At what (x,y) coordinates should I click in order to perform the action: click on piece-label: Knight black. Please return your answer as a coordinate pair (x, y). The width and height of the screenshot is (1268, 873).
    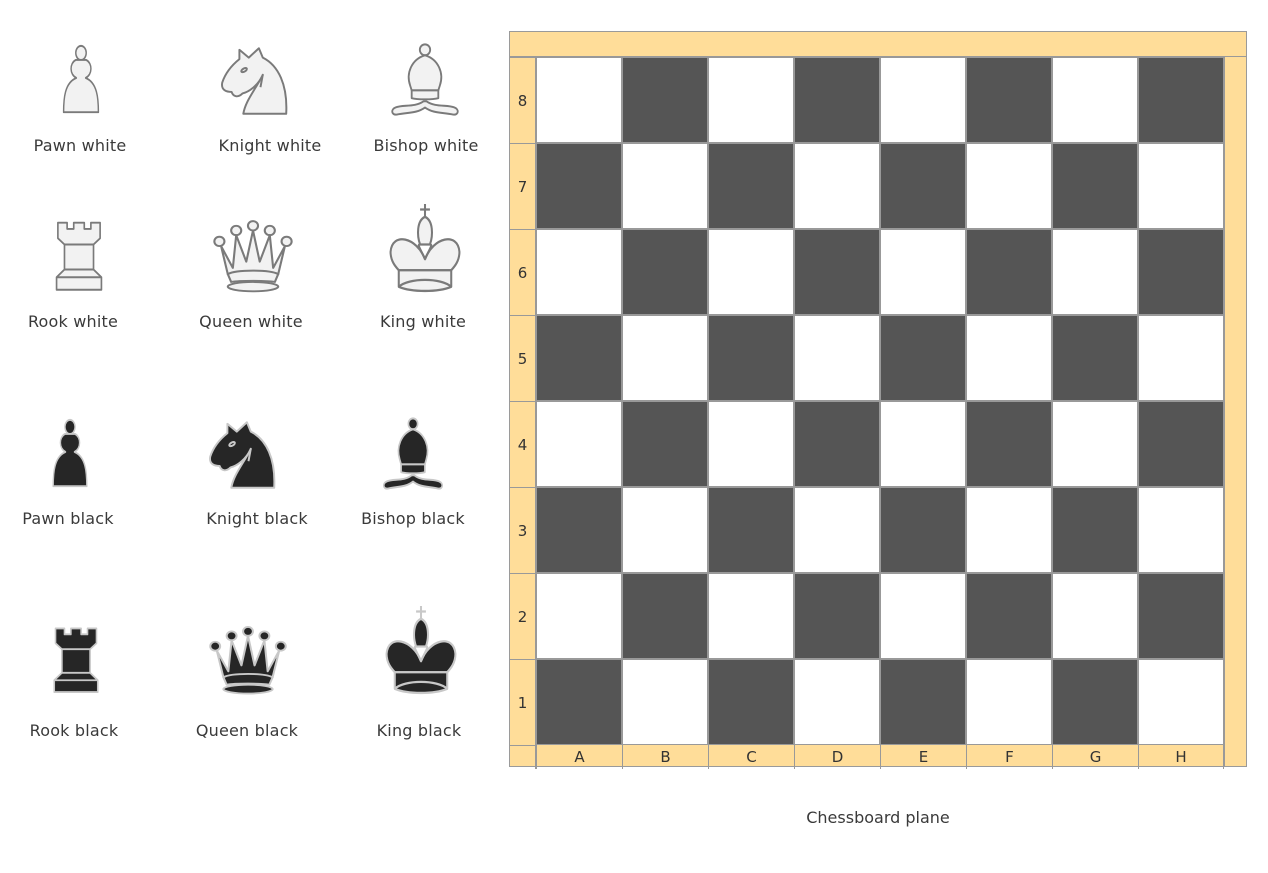
    Looking at the image, I should click on (257, 518).